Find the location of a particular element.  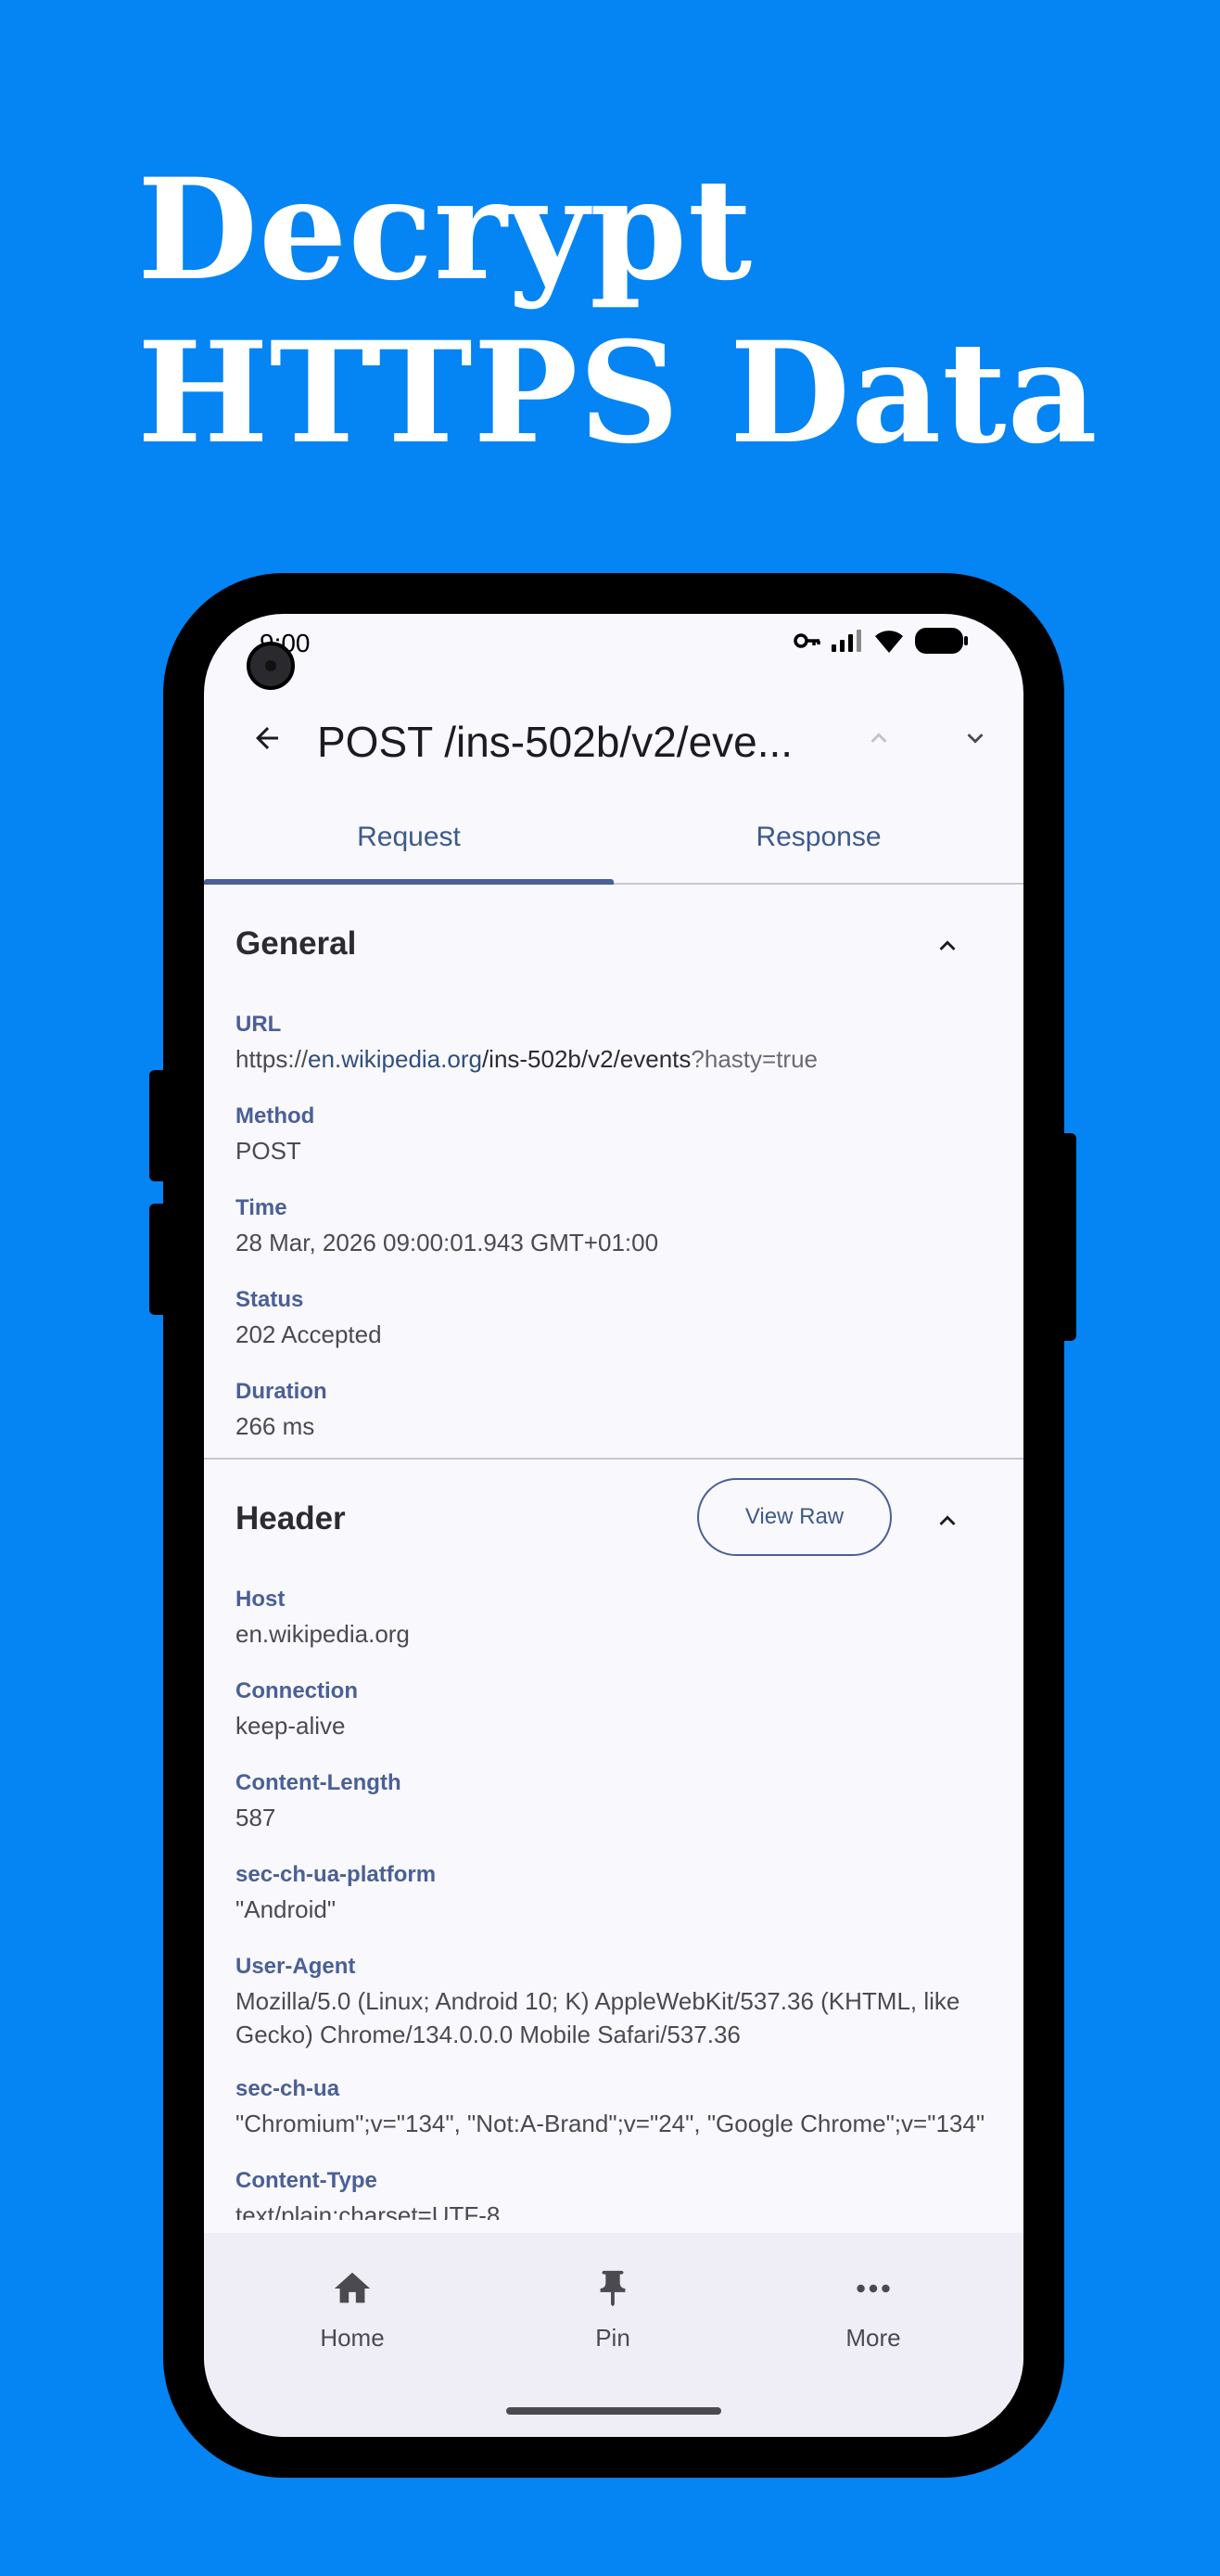

field-label: Content-Type is located at coordinates (306, 2180).